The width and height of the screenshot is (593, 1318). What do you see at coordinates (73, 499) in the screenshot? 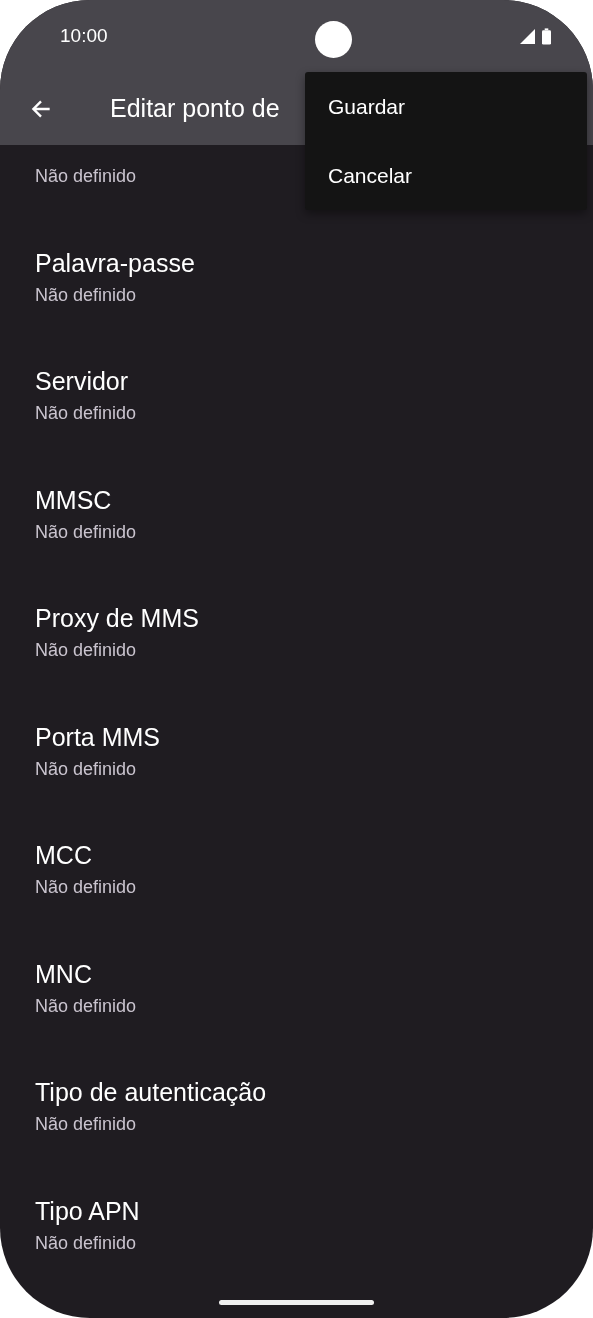
I see `setting-title: MMSC` at bounding box center [73, 499].